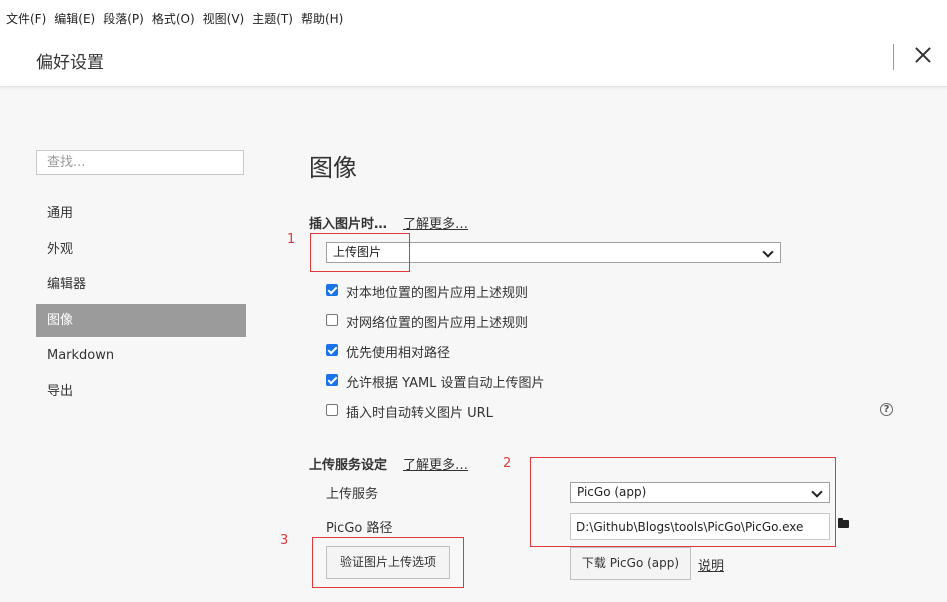  I want to click on menu-file: 文件(F), so click(26, 18).